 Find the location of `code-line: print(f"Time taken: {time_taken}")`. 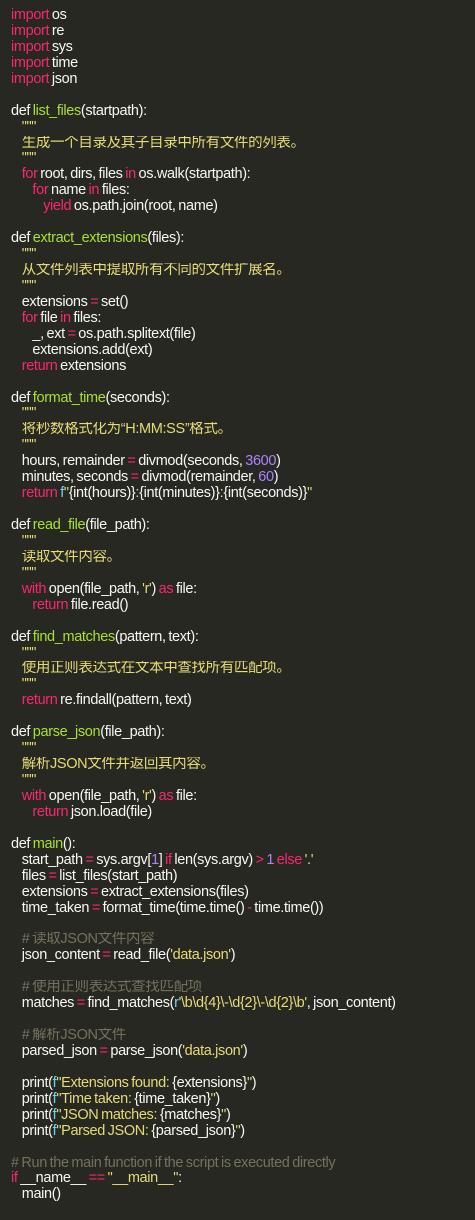

code-line: print(f"Time taken: {time_taken}") is located at coordinates (243, 1100).